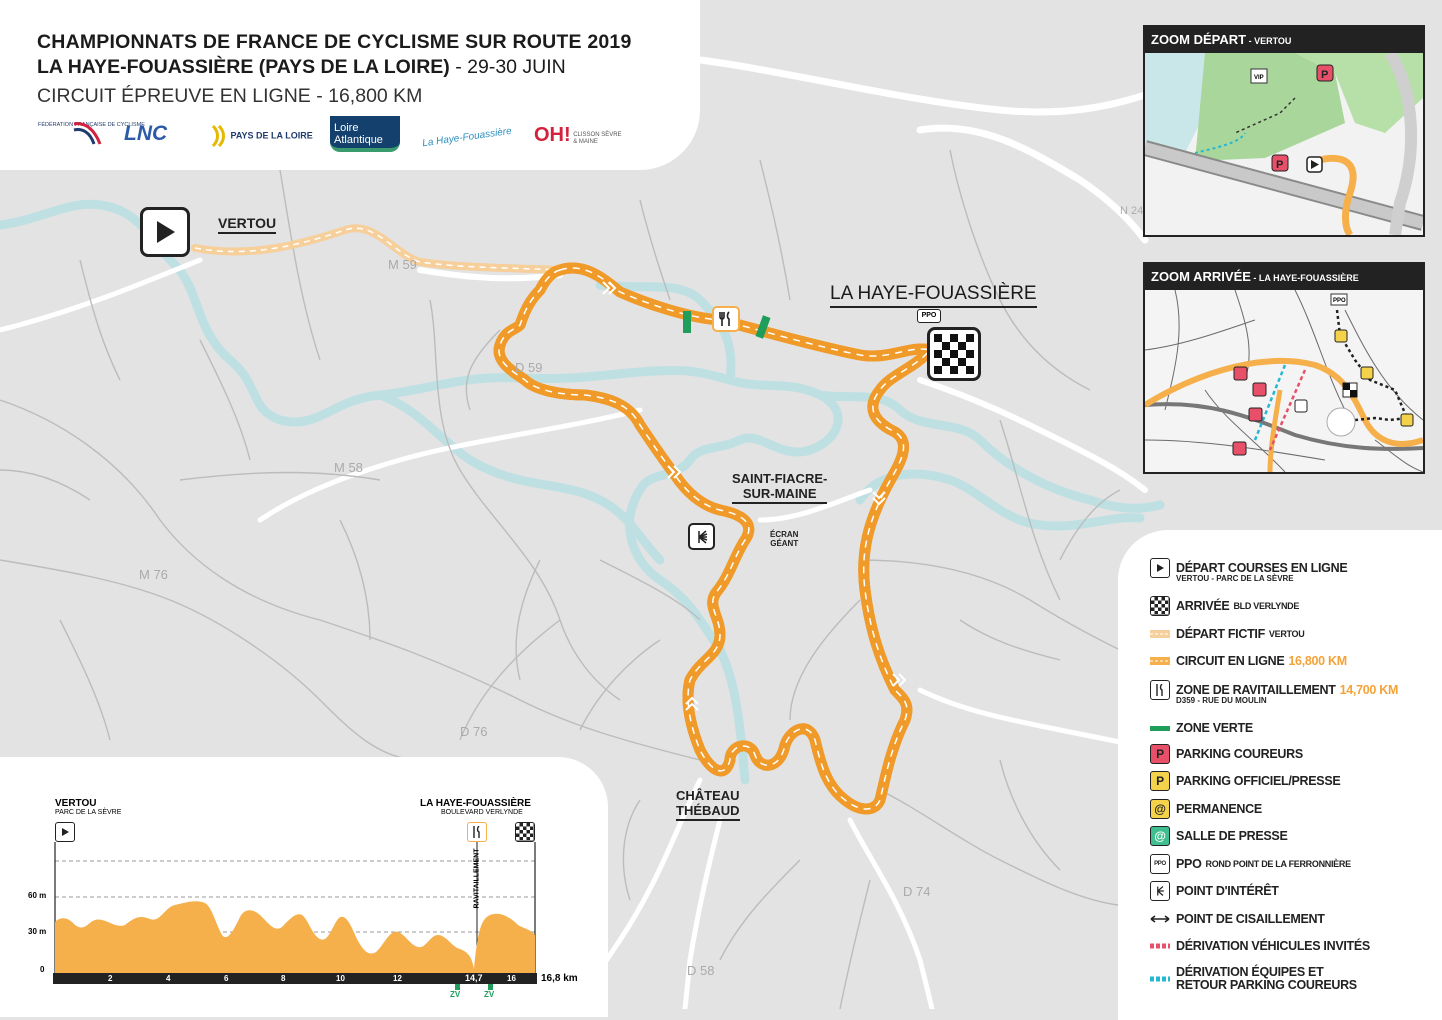  Describe the element at coordinates (708, 804) in the screenshot. I see `chateau-thebaud-label: CHÂTEAU THÉBAUD` at that location.